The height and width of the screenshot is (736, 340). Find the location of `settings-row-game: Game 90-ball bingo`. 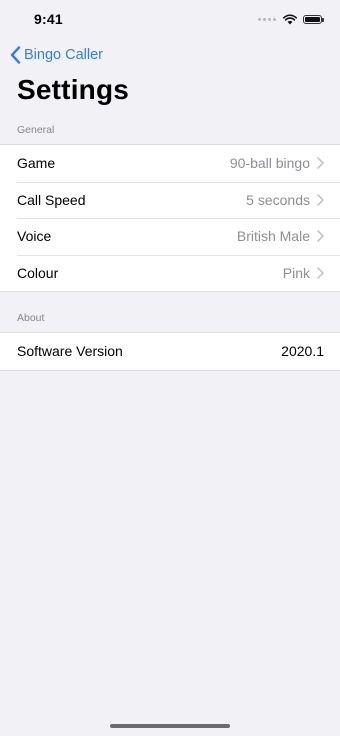

settings-row-game: Game 90-ball bingo is located at coordinates (170, 163).